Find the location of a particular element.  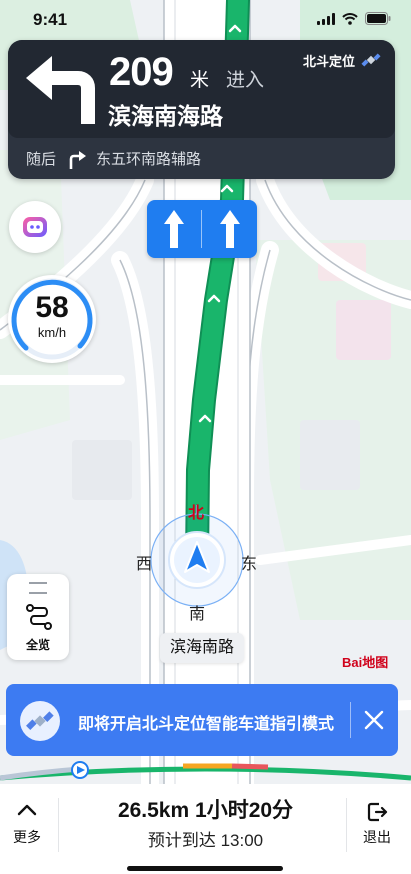

beidou-label: 北斗定位 is located at coordinates (328, 61).